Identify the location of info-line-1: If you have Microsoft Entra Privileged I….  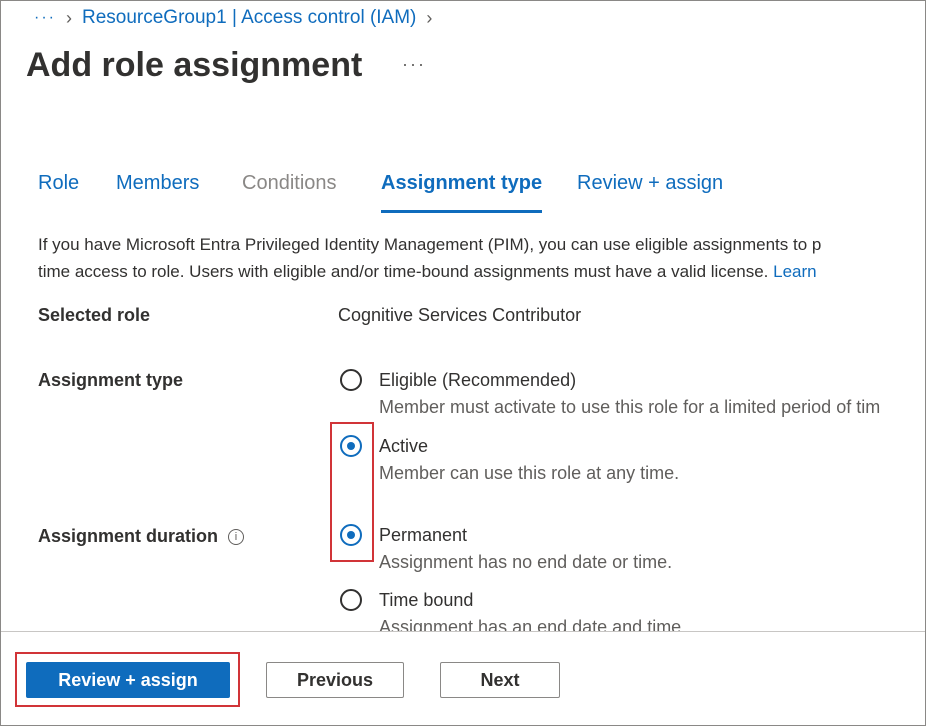
(430, 244).